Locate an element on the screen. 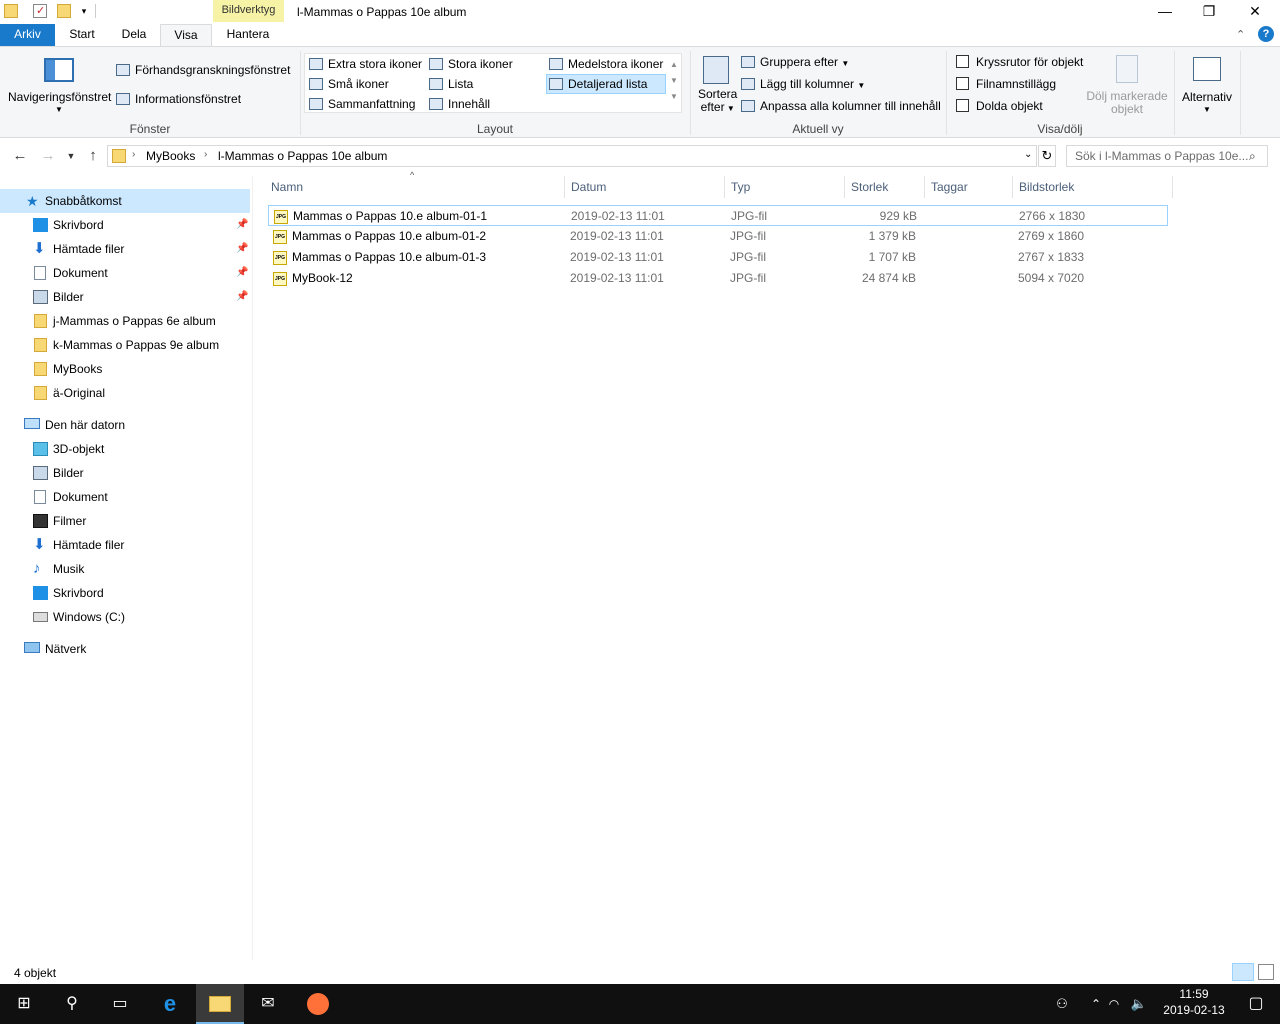 This screenshot has height=1024, width=1280. sidebar-item-original: ä-Original is located at coordinates (125, 393).